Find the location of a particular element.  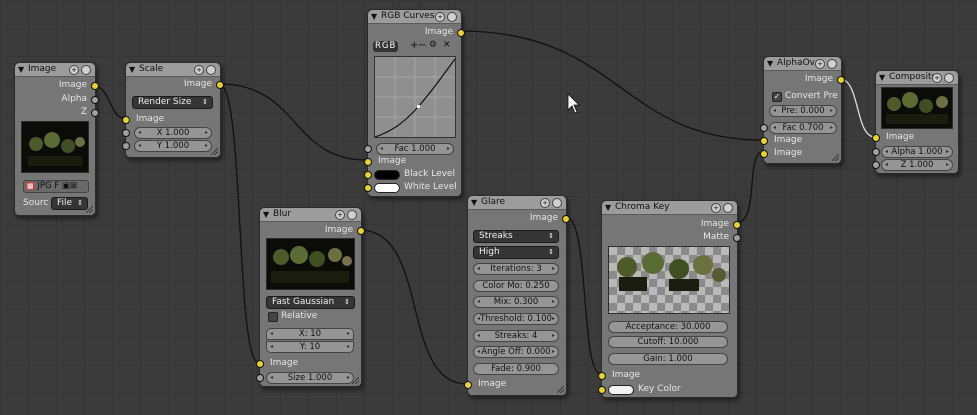

scale-y-field: ◂ Y 1.000 ▸ is located at coordinates (173, 146).